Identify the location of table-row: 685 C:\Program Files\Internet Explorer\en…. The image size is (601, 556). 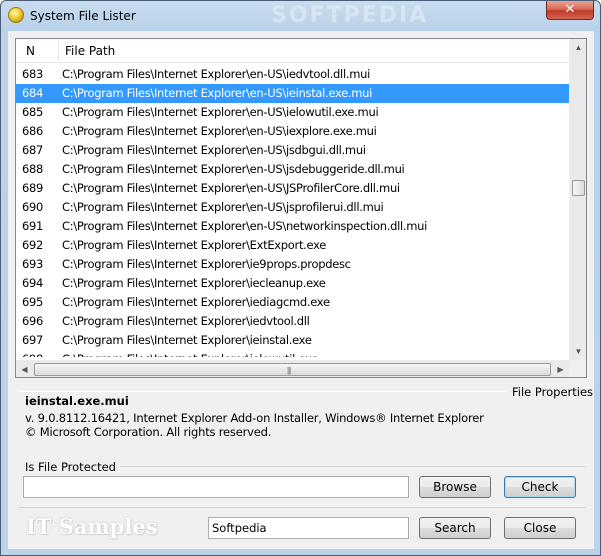
(292, 112).